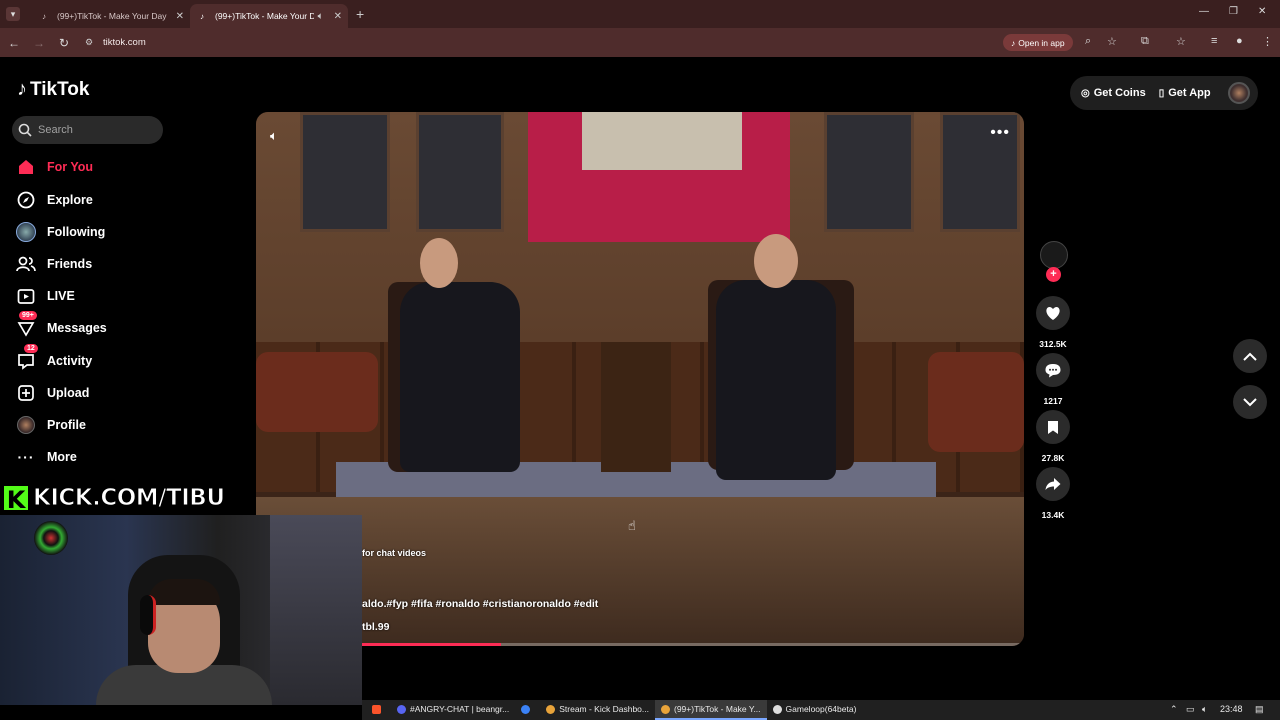 The height and width of the screenshot is (720, 1280). Describe the element at coordinates (1214, 41) in the screenshot. I see `media-control-icon: ≡` at that location.